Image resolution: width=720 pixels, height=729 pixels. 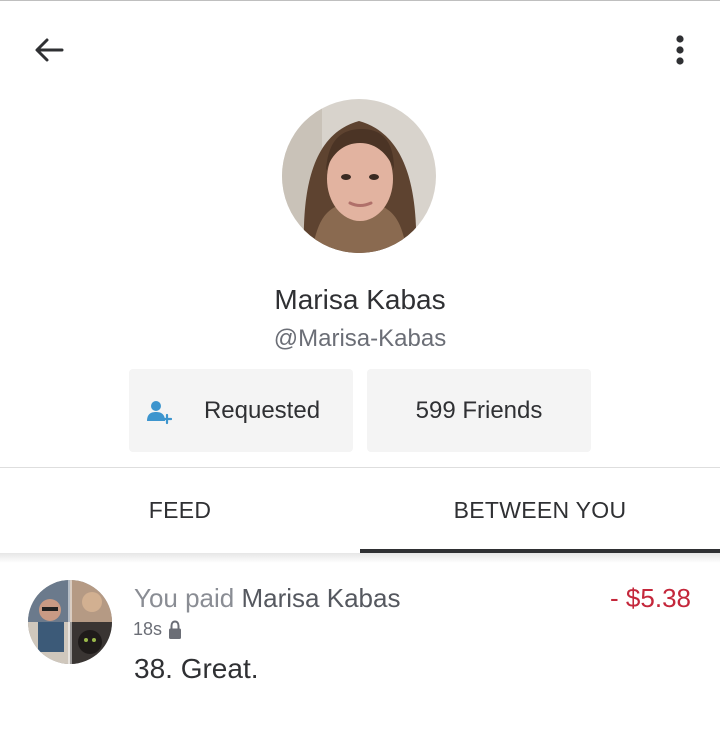 I want to click on transaction-title: You paid Marisa Kabas, so click(x=267, y=598).